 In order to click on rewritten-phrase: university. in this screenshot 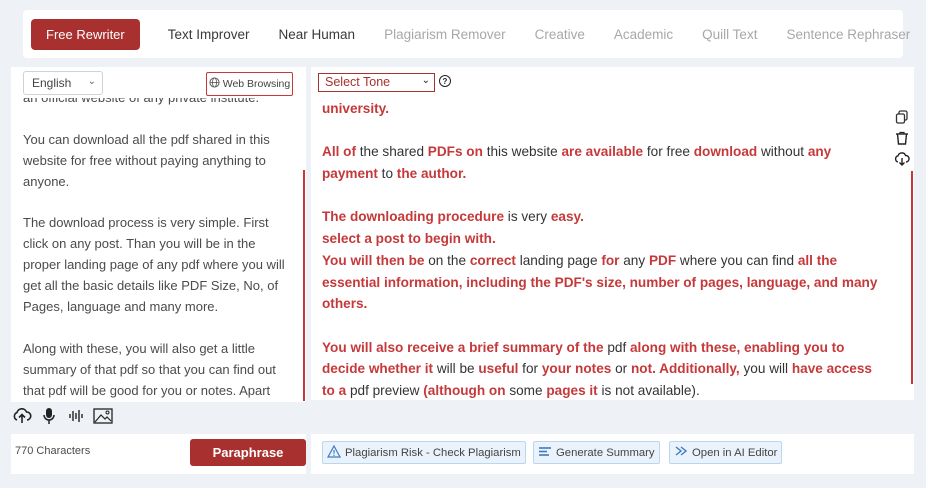, I will do `click(355, 108)`.